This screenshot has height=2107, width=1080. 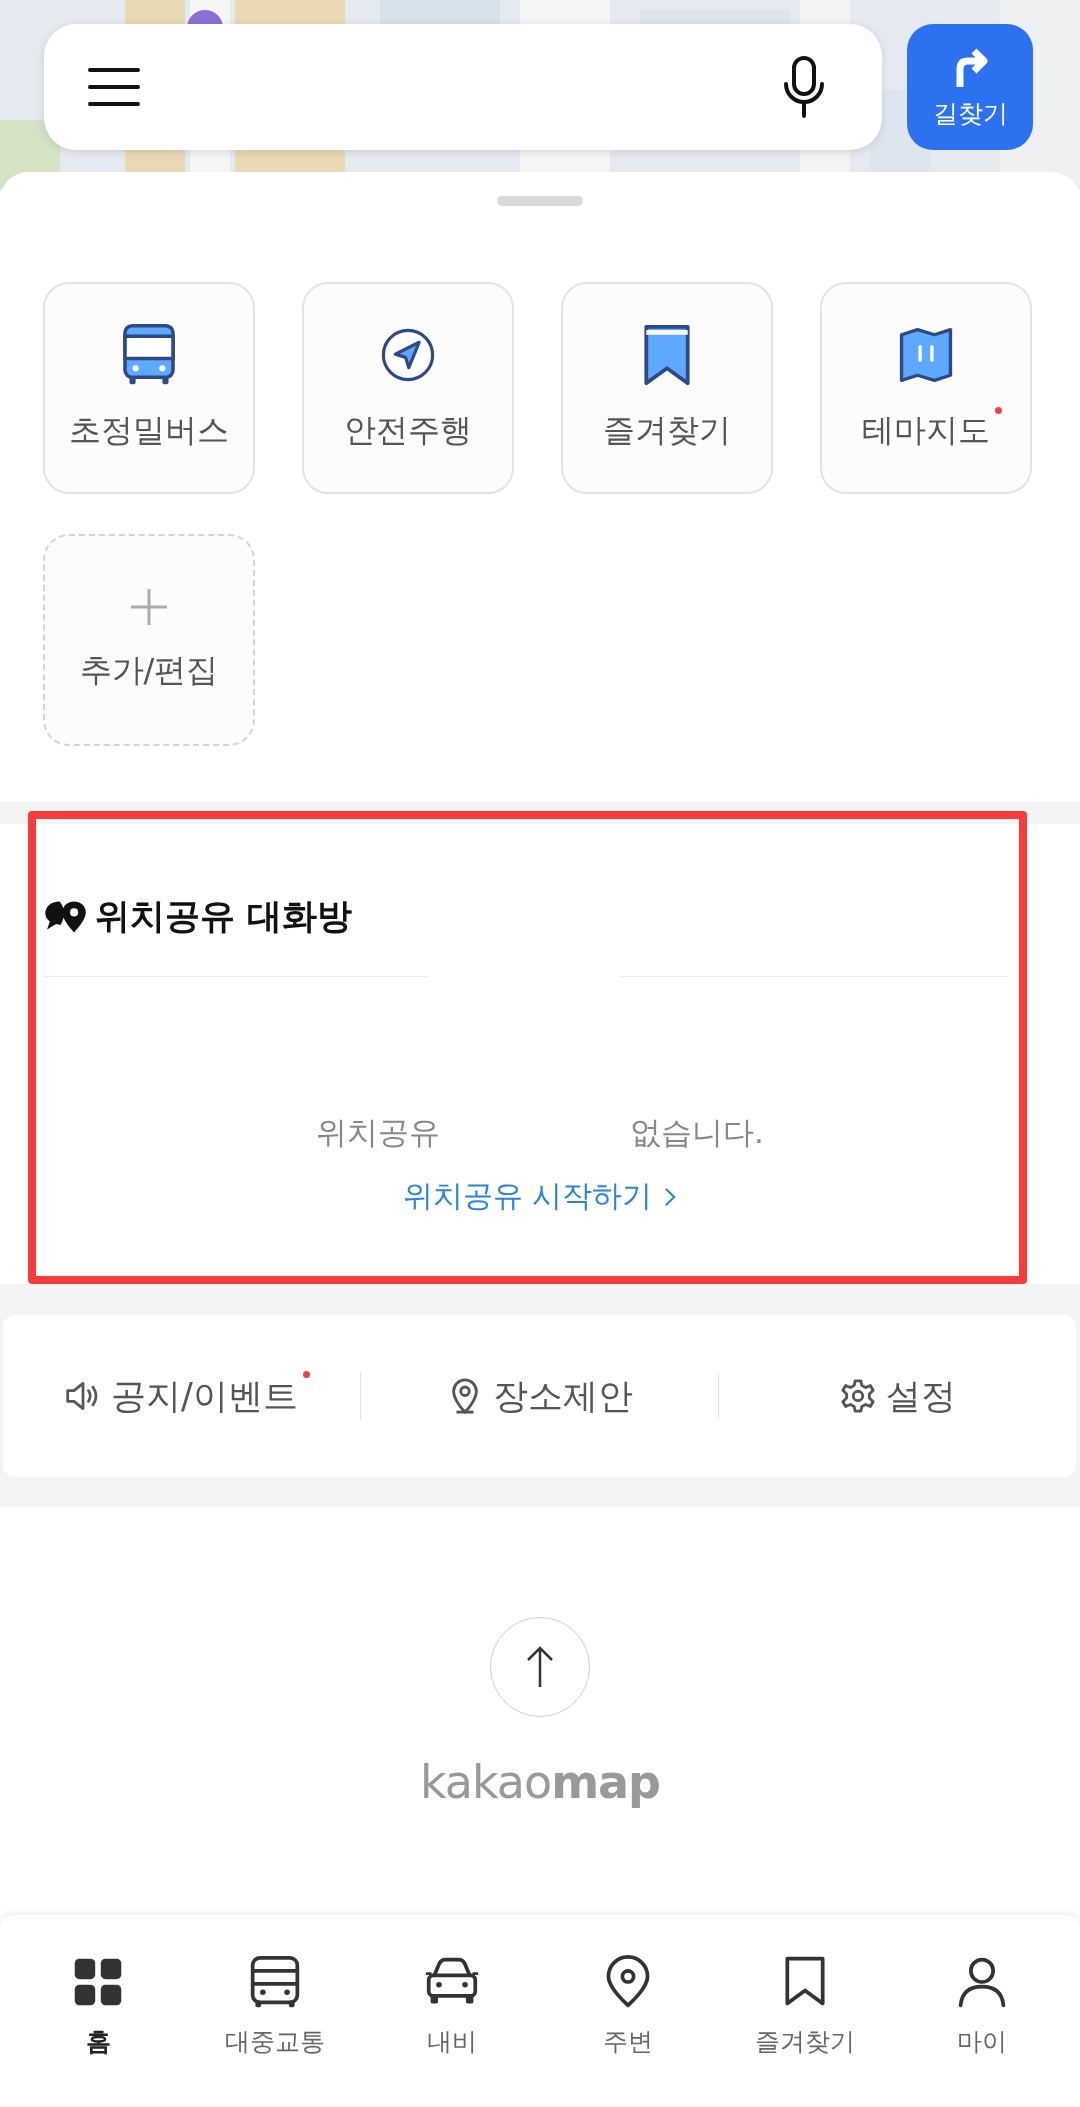 What do you see at coordinates (149, 388) in the screenshot?
I see `shortcut-button: 초정밀버스` at bounding box center [149, 388].